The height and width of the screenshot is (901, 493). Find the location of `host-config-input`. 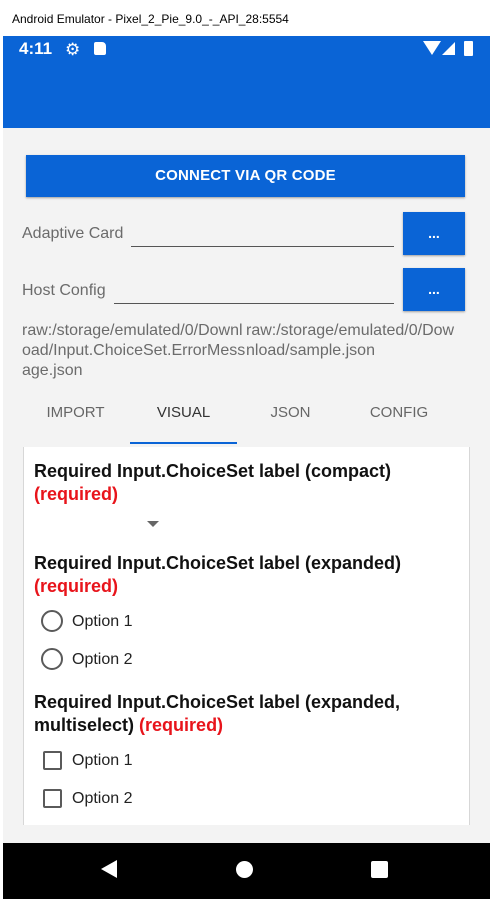

host-config-input is located at coordinates (254, 303).